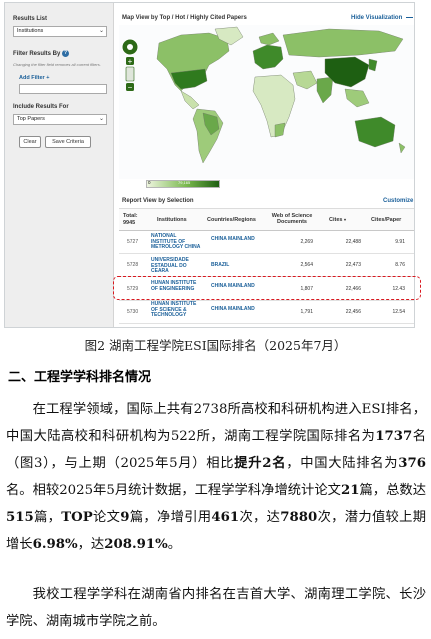 The height and width of the screenshot is (639, 431). I want to click on row-wos: 2,269, so click(306, 242).